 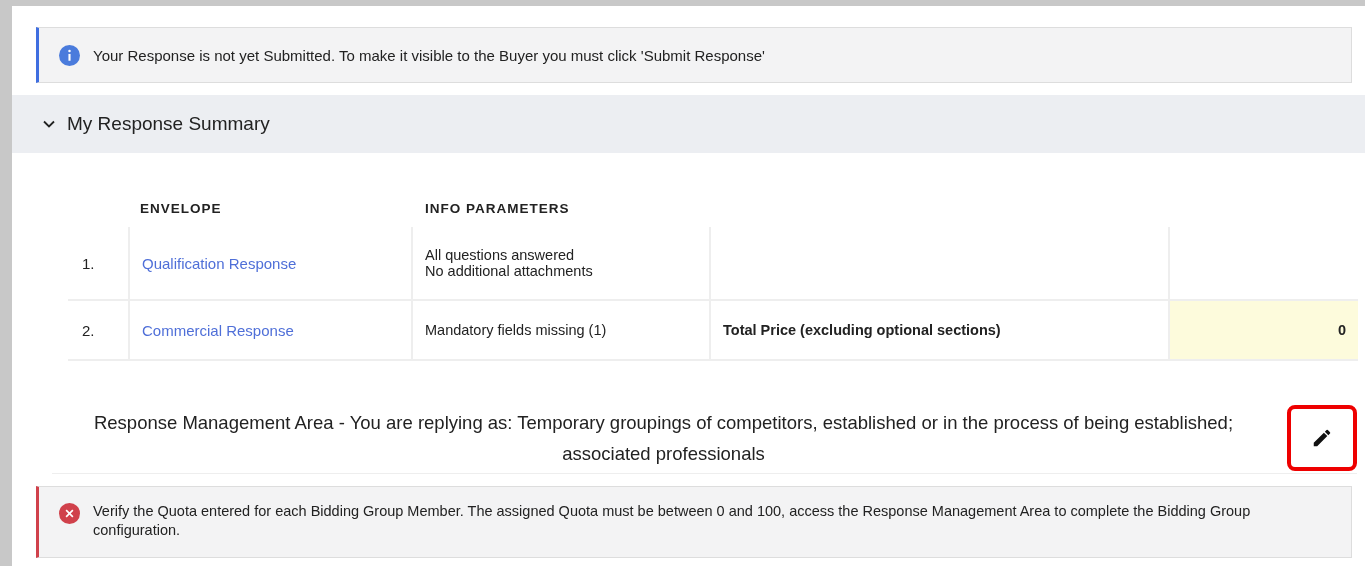 What do you see at coordinates (862, 330) in the screenshot?
I see `price-label: Total Price (excluding optional sections)` at bounding box center [862, 330].